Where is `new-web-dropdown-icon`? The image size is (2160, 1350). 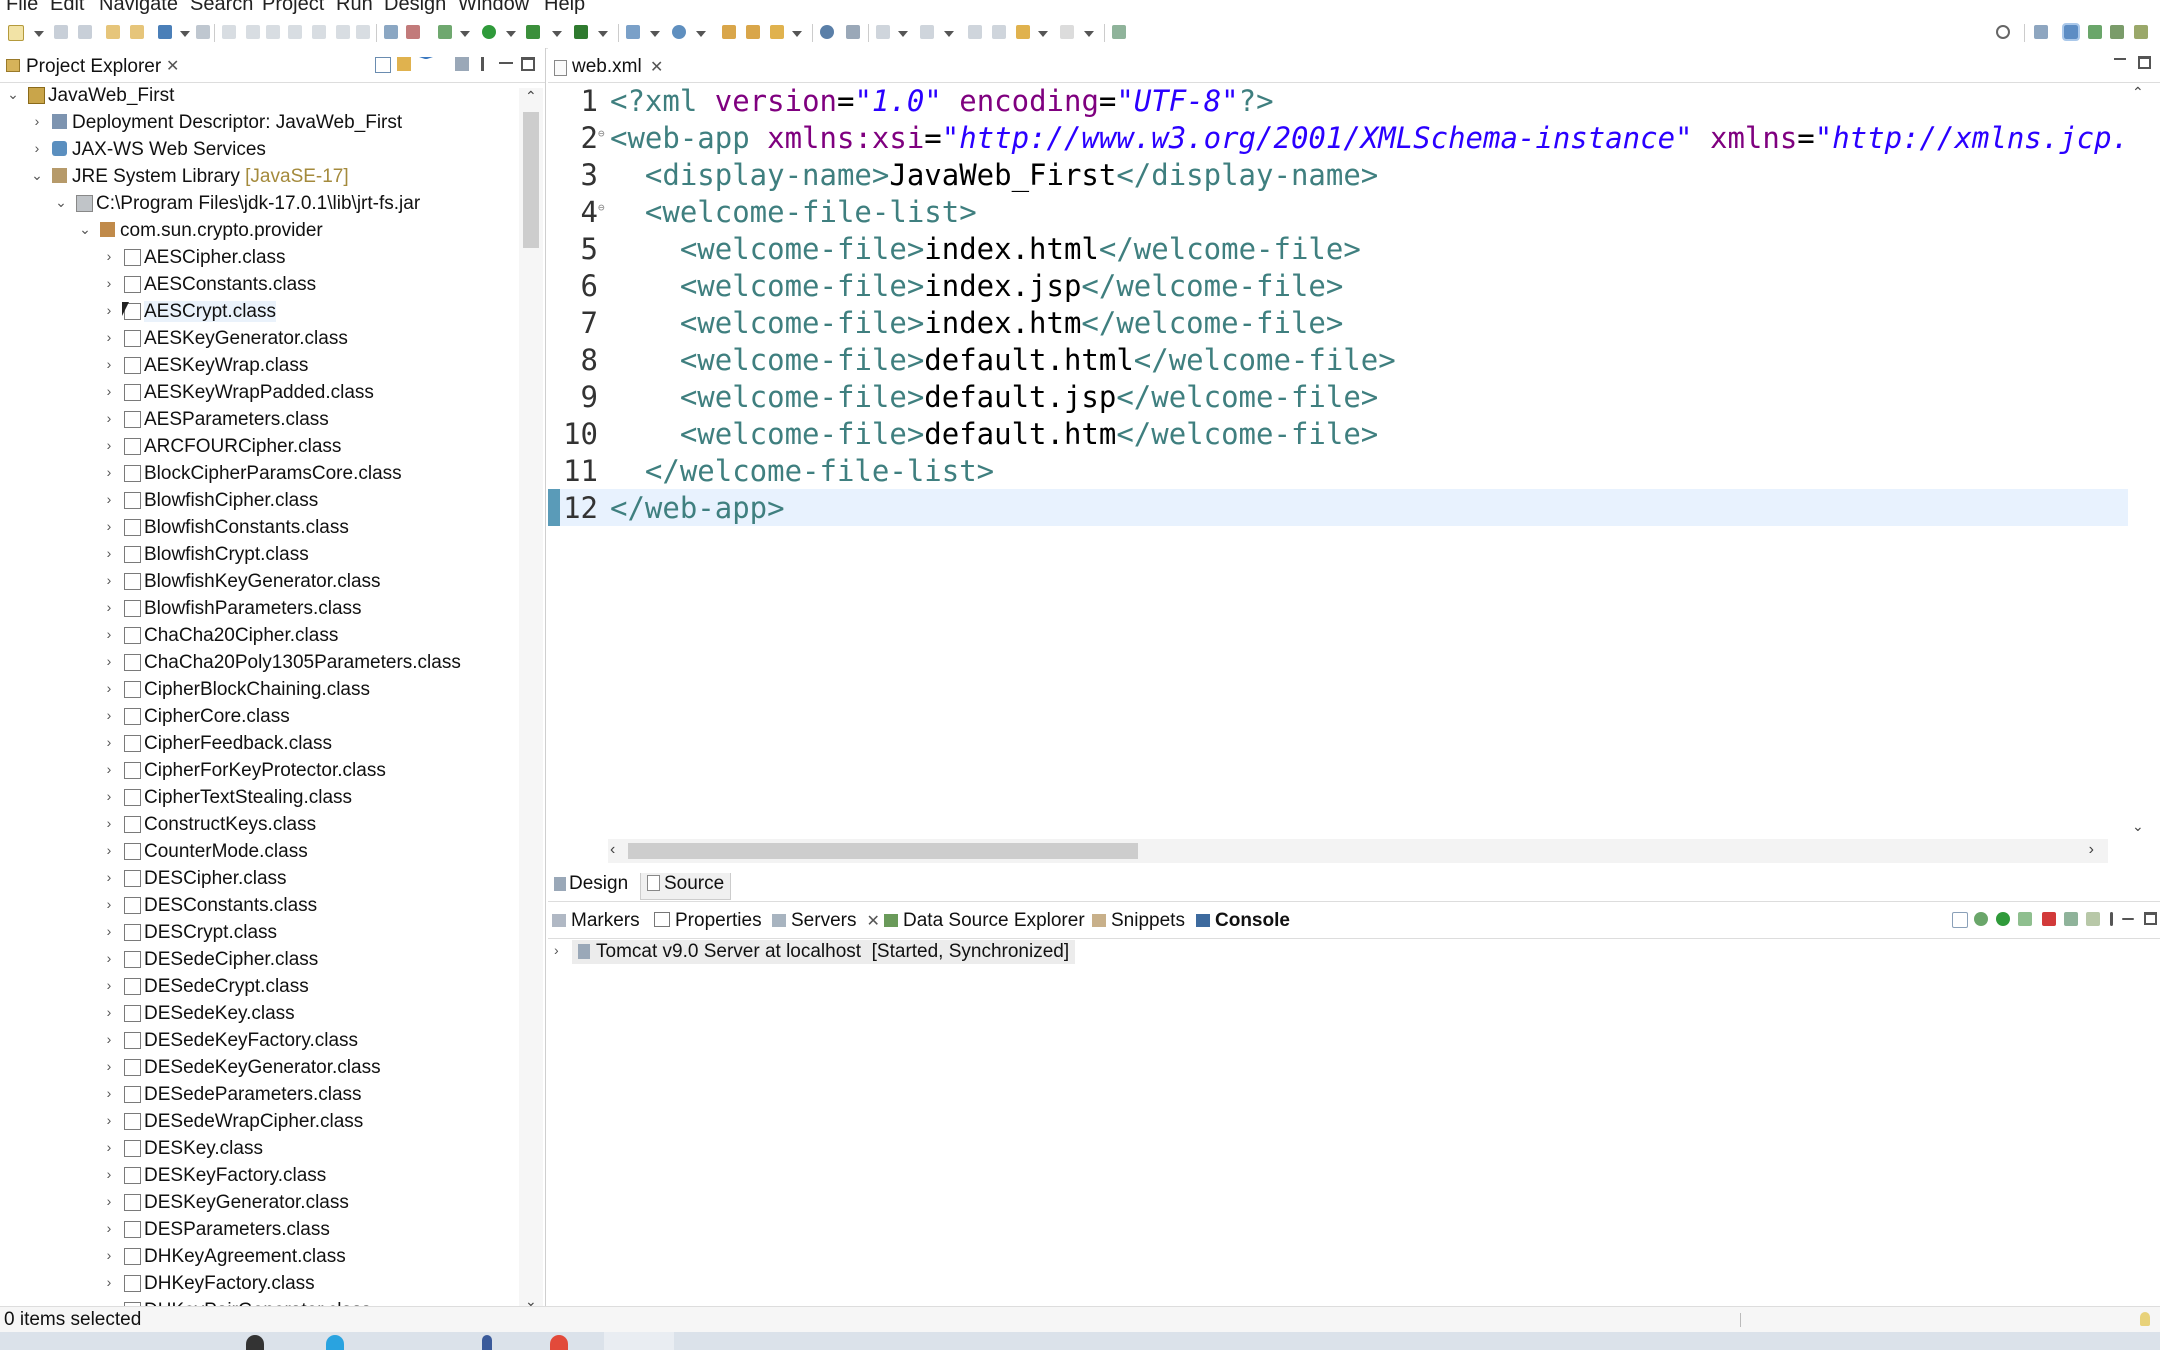
new-web-dropdown-icon is located at coordinates (701, 34).